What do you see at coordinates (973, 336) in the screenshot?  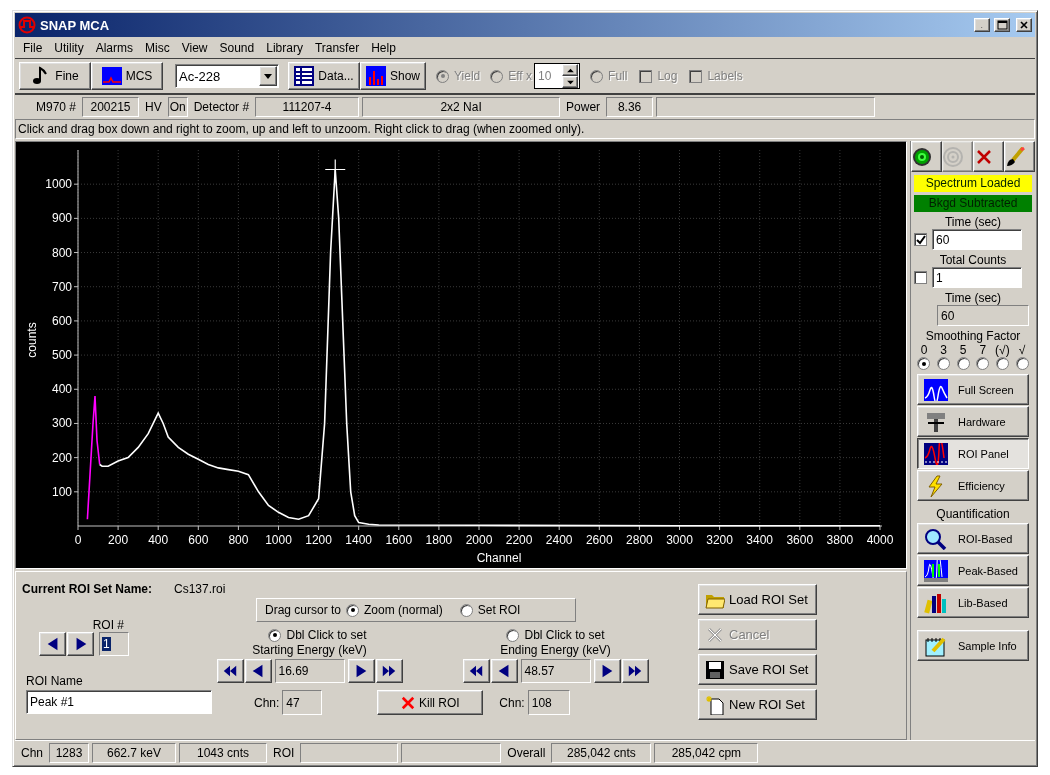 I see `smoothing-label: Smoothing Factor` at bounding box center [973, 336].